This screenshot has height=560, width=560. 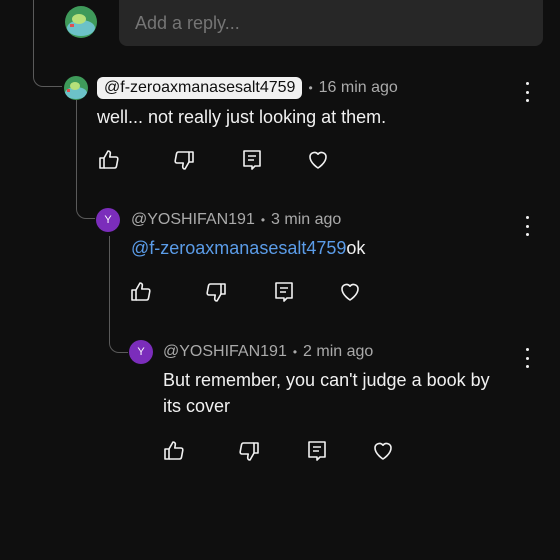 I want to click on comment-header: @YOSHIFAN191 • 3 min ago, so click(x=236, y=220).